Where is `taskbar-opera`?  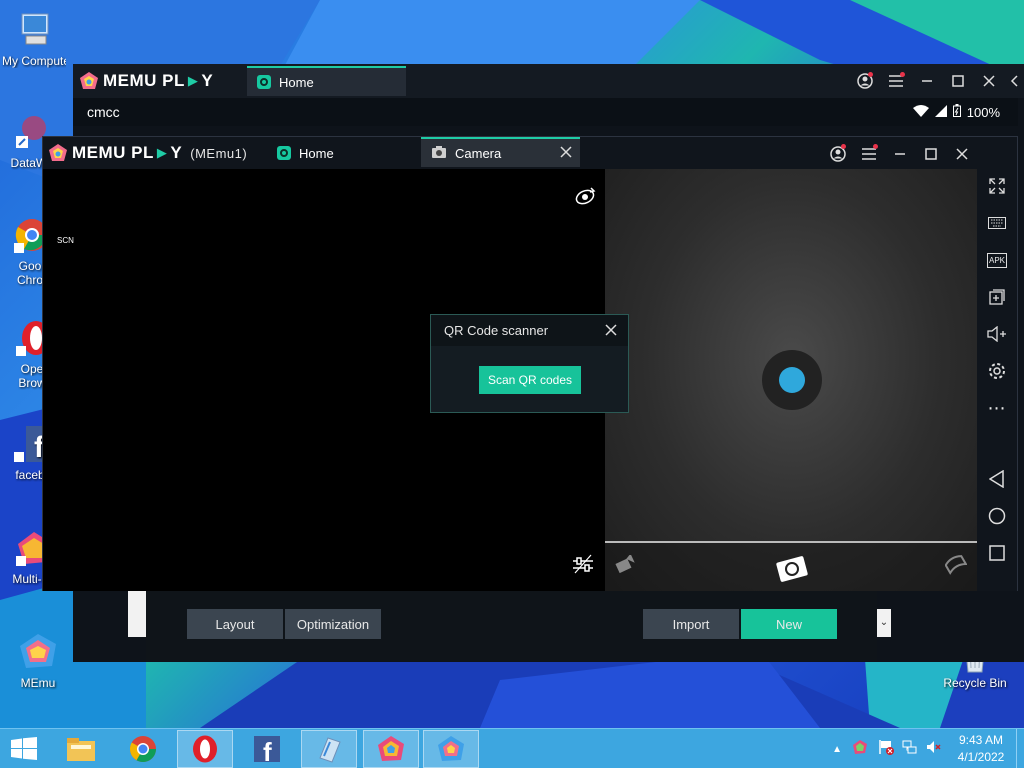 taskbar-opera is located at coordinates (205, 749).